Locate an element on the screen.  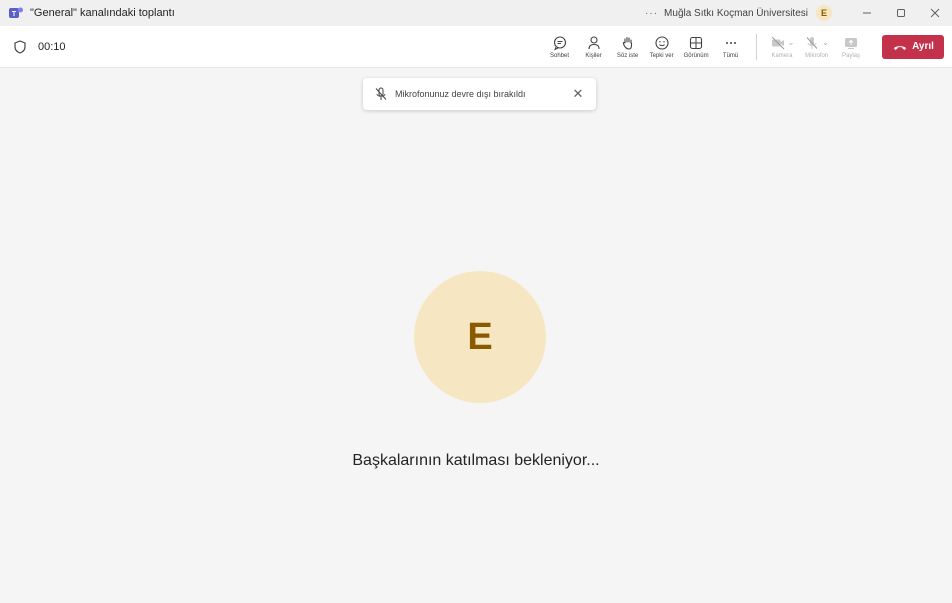
chat-button: Sohbet is located at coordinates (560, 47).